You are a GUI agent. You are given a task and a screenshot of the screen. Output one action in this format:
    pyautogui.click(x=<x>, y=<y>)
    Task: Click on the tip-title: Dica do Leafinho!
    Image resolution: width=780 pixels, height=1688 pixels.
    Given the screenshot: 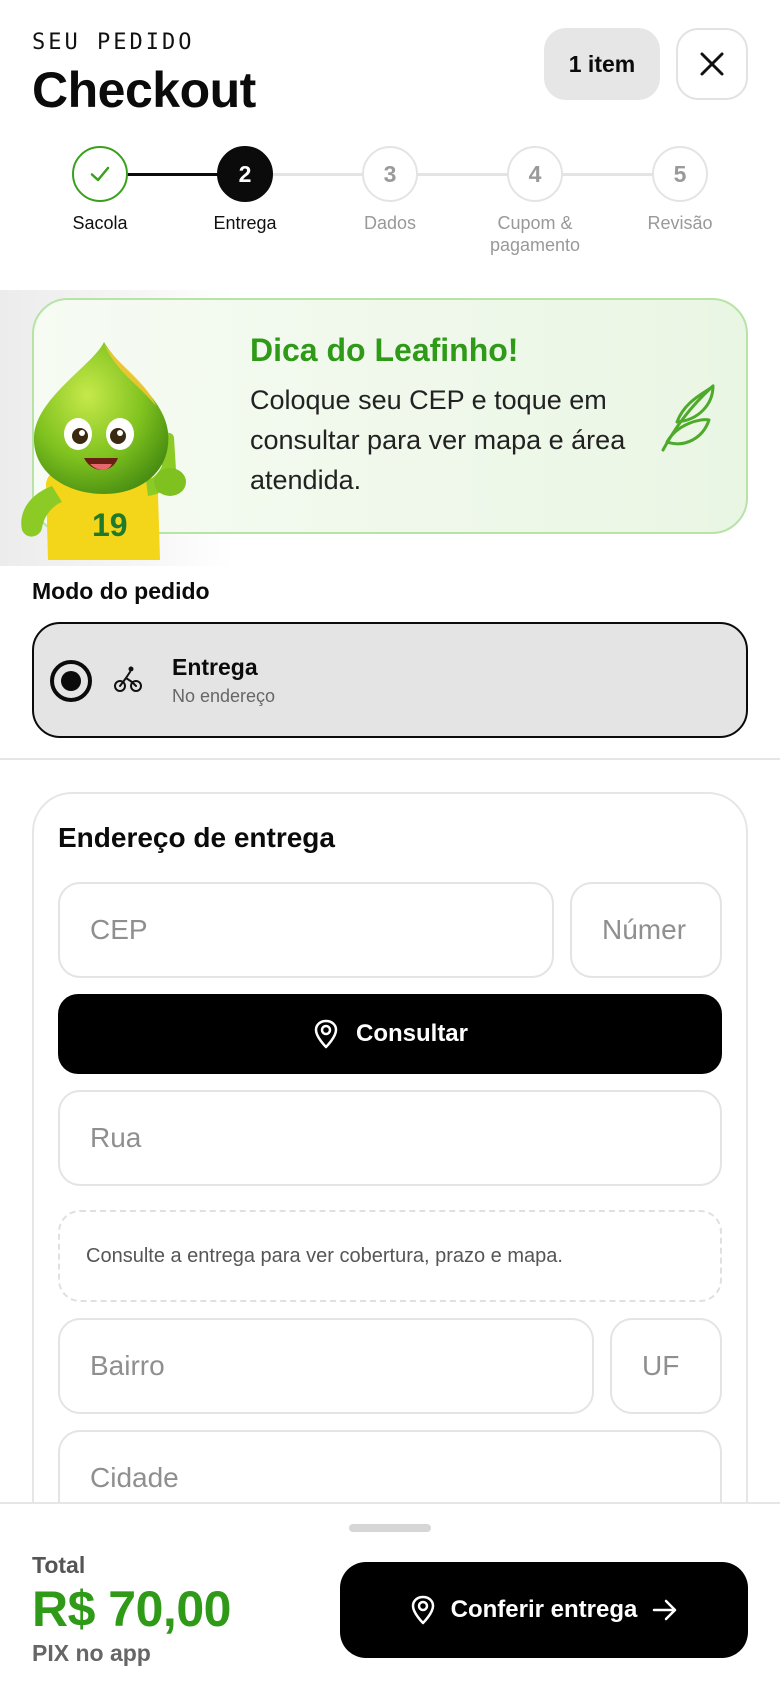 What is the action you would take?
    pyautogui.click(x=384, y=350)
    